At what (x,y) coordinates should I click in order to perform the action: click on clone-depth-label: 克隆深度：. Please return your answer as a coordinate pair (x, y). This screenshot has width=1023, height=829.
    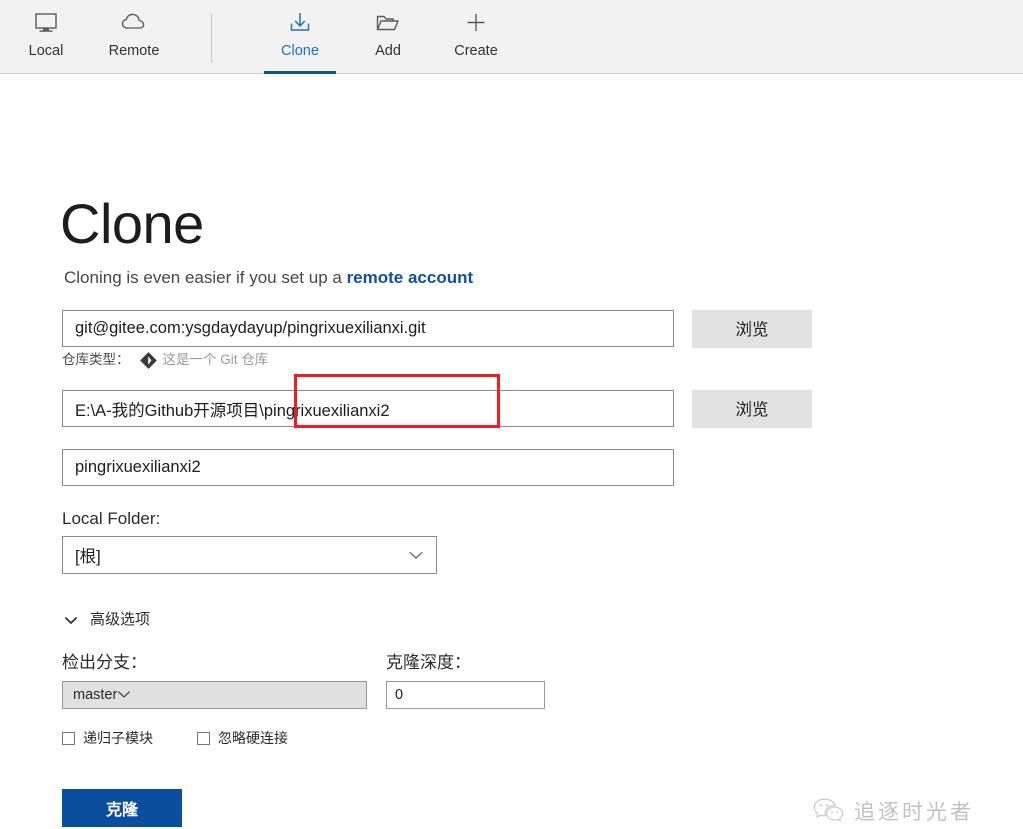
    Looking at the image, I should click on (428, 662).